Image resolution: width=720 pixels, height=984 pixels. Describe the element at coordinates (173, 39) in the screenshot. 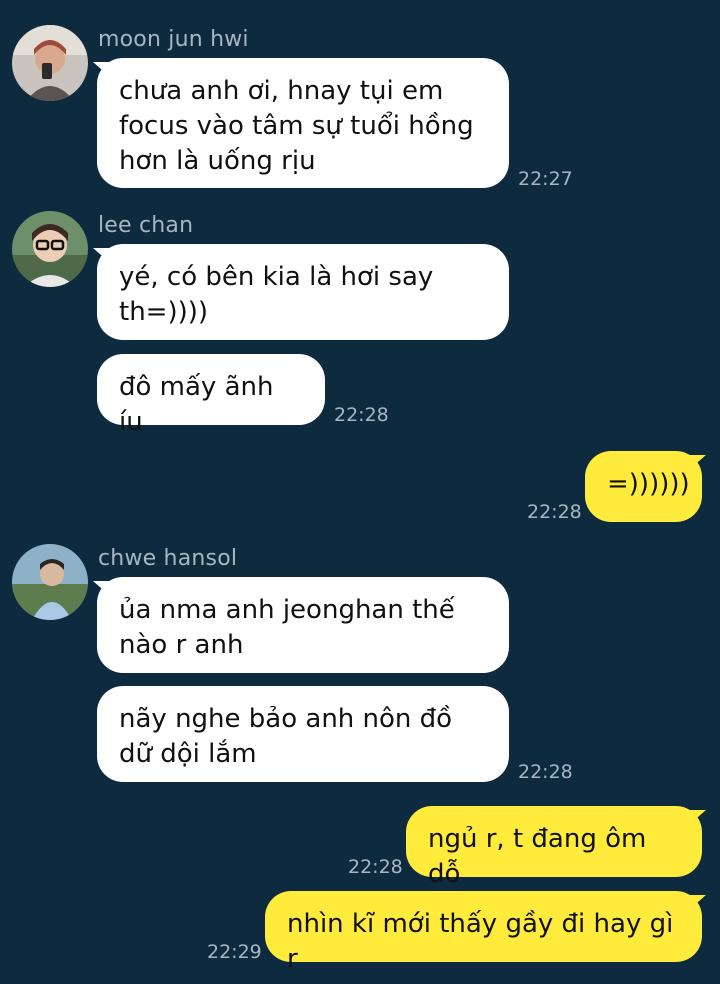

I see `sender-name: moon jun hwi` at that location.